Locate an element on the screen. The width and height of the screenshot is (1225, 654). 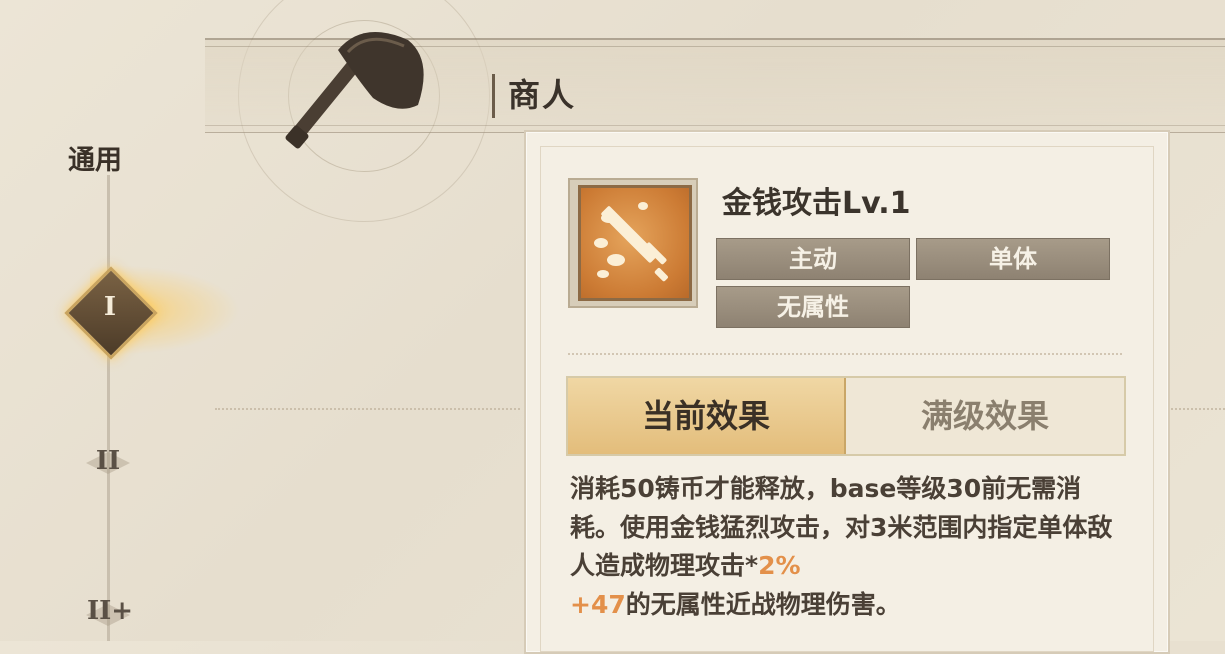
desc-highlight-1: 2% is located at coordinates (779, 565).